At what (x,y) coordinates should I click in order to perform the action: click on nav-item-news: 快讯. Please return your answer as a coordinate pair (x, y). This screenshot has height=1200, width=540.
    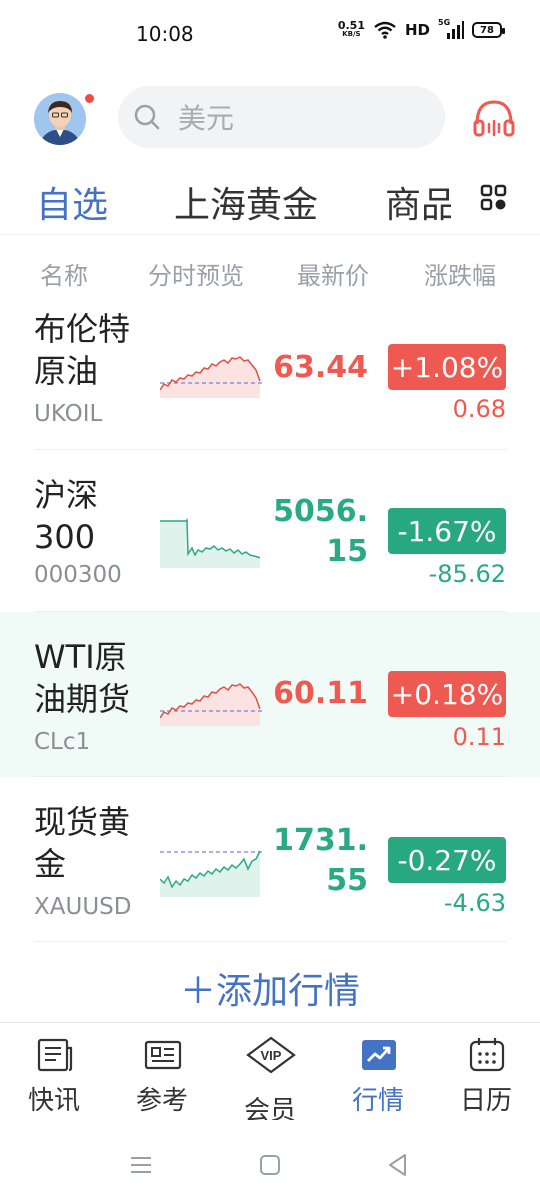
    Looking at the image, I should click on (54, 1072).